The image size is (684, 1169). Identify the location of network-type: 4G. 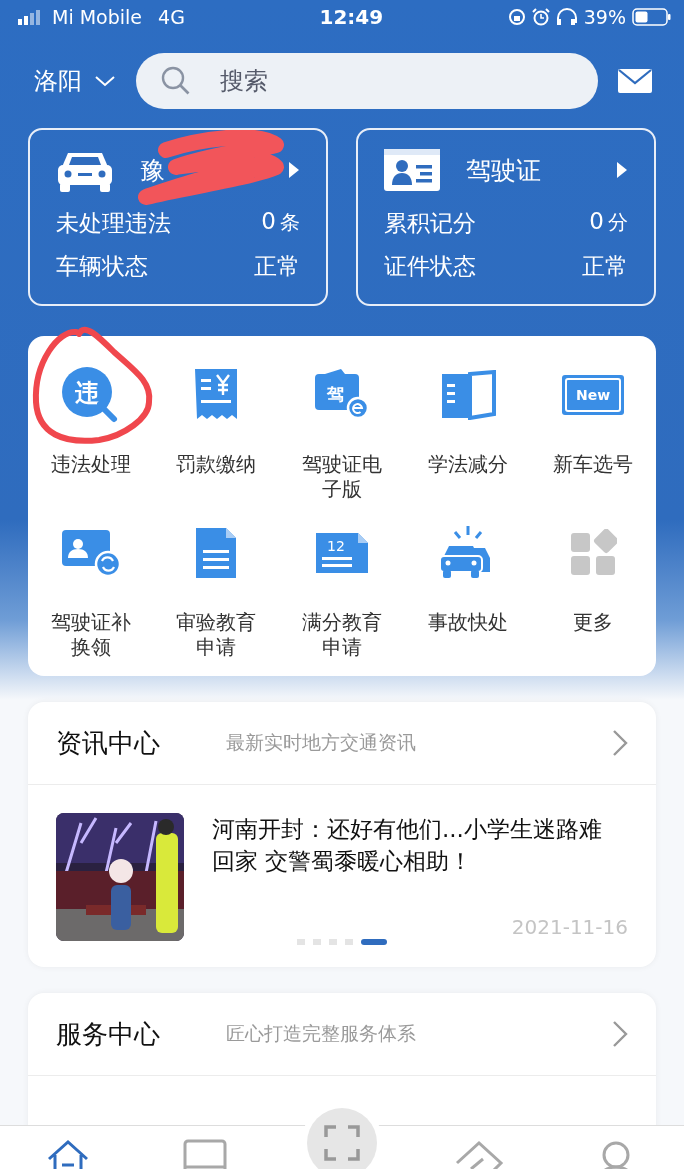
(171, 16).